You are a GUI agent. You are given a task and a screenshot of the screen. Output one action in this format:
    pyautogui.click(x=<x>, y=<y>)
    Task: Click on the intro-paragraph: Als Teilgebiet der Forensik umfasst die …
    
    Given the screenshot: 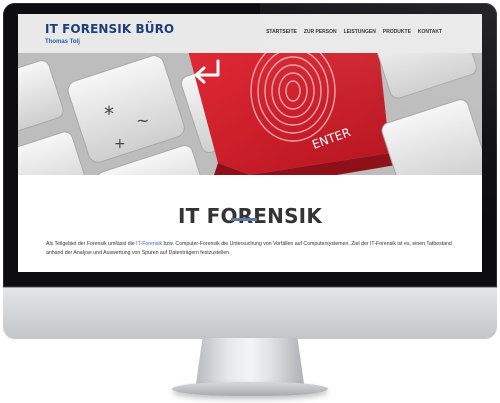 What is the action you would take?
    pyautogui.click(x=251, y=249)
    